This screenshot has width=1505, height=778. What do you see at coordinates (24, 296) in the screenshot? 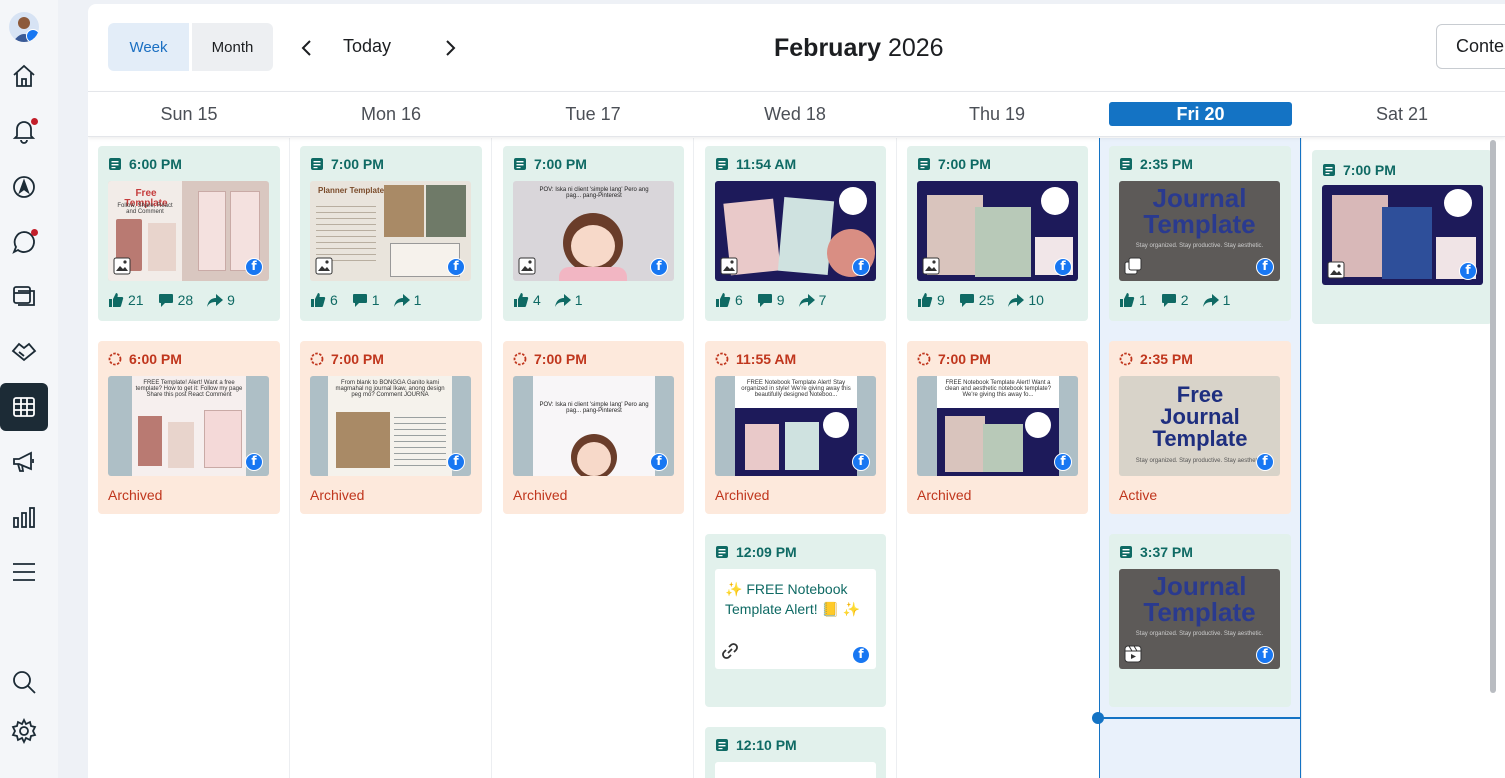
I see `pages-icon` at bounding box center [24, 296].